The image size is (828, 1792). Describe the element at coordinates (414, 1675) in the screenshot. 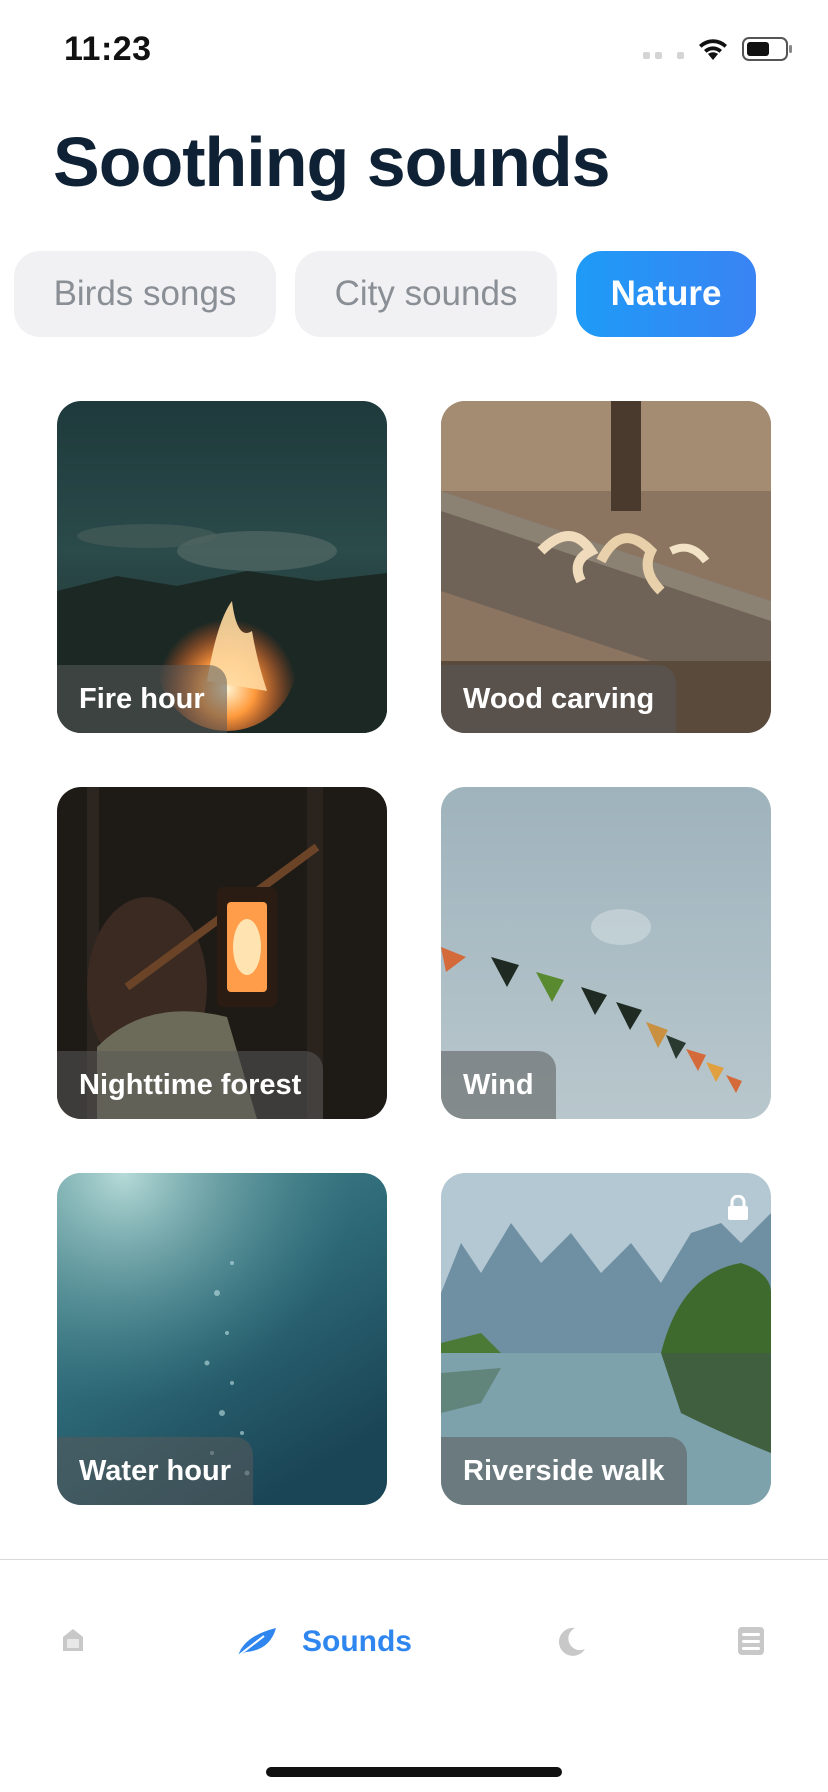

I see `tab-bar: Sounds` at that location.